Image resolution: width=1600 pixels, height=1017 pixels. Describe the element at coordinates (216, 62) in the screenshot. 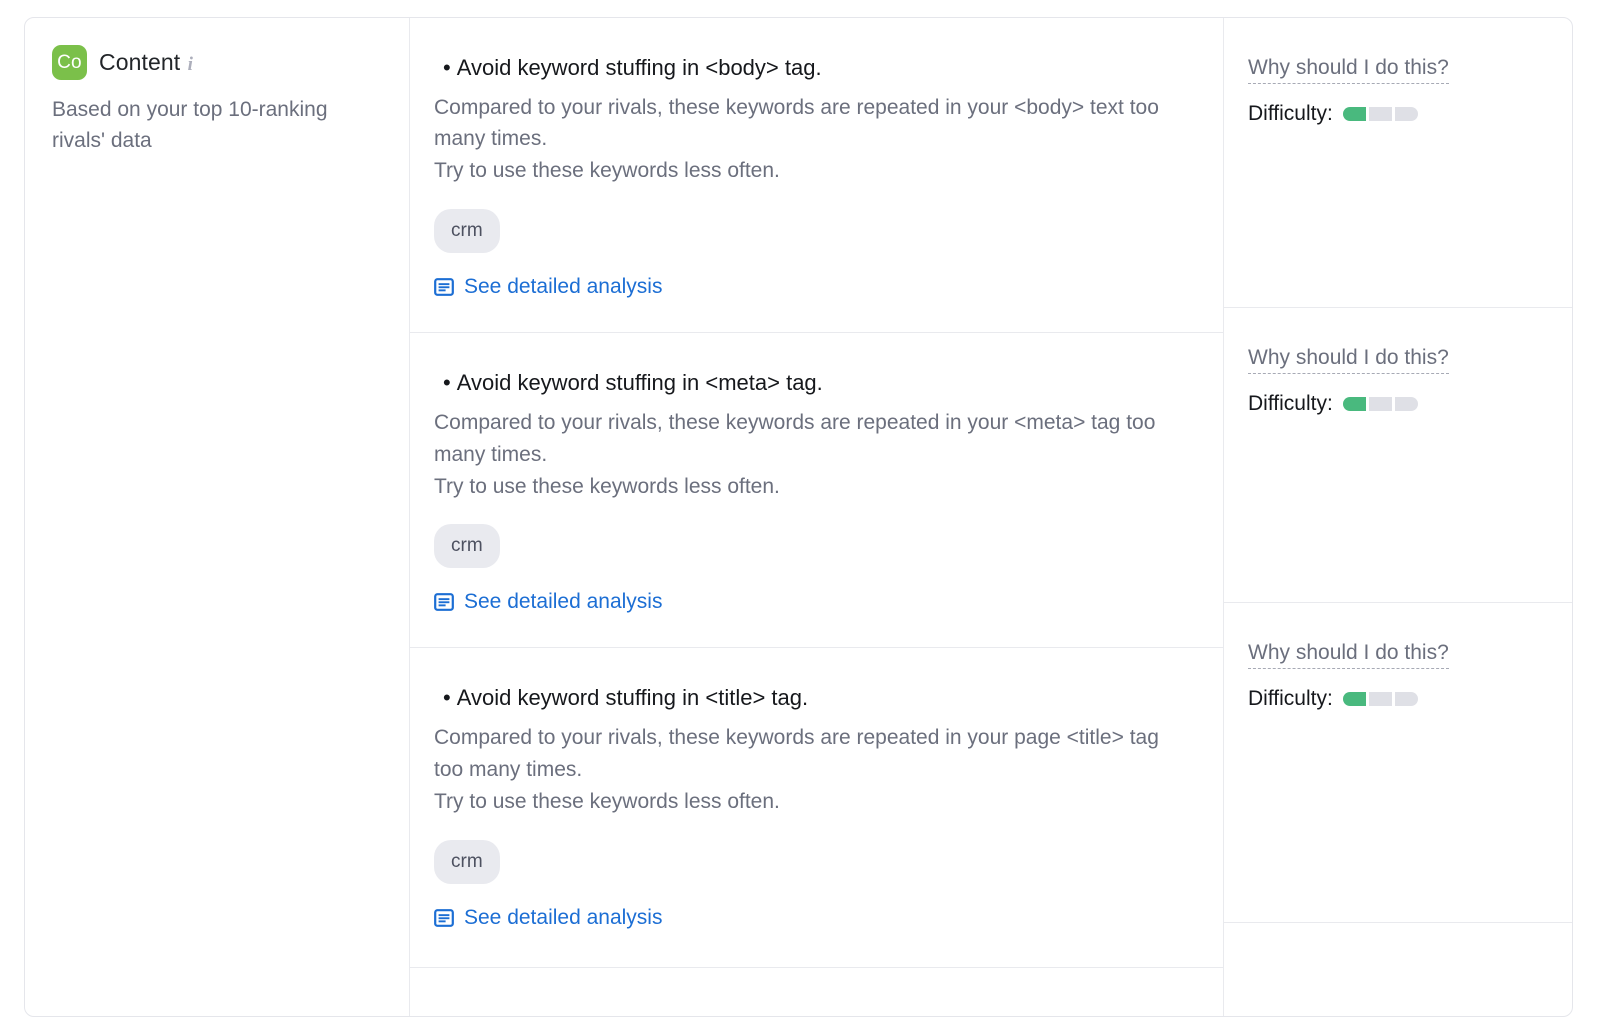

I see `category-header: Co Content i` at that location.